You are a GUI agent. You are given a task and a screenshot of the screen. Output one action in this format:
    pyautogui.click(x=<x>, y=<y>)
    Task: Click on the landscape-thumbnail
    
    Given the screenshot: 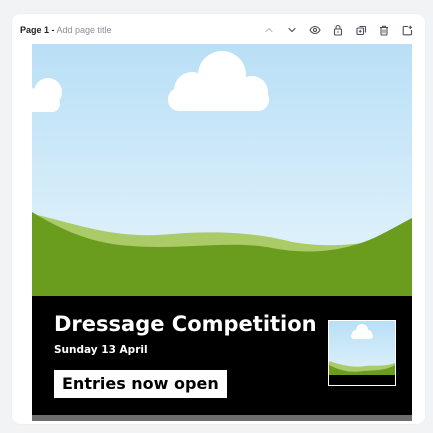 What is the action you would take?
    pyautogui.click(x=362, y=353)
    